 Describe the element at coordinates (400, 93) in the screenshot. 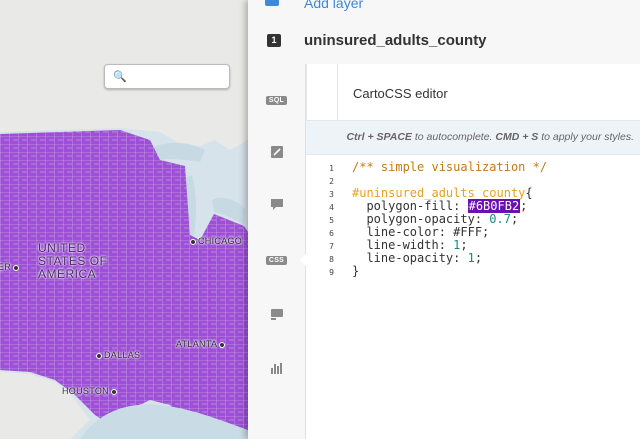

I see `editor-title: CartoCSS editor` at that location.